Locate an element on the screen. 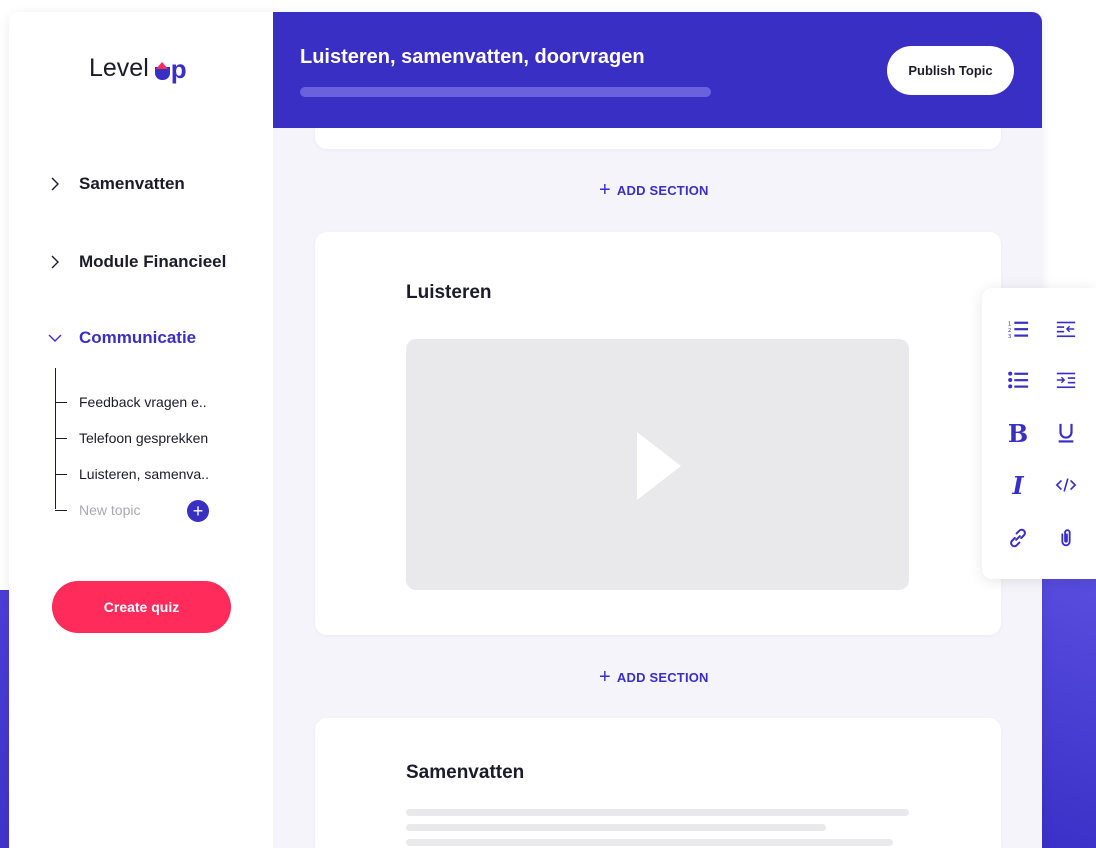 The image size is (1096, 848). sidebar-topic-telefoon: Telefoon gesprekken is located at coordinates (131, 438).